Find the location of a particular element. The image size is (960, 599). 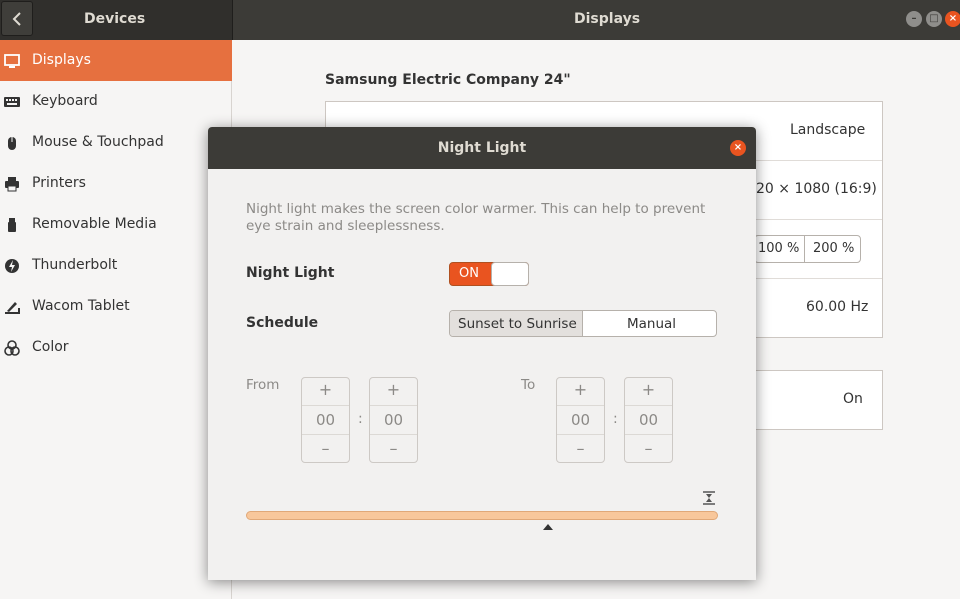

sidebar-item-label: Color is located at coordinates (50, 347).